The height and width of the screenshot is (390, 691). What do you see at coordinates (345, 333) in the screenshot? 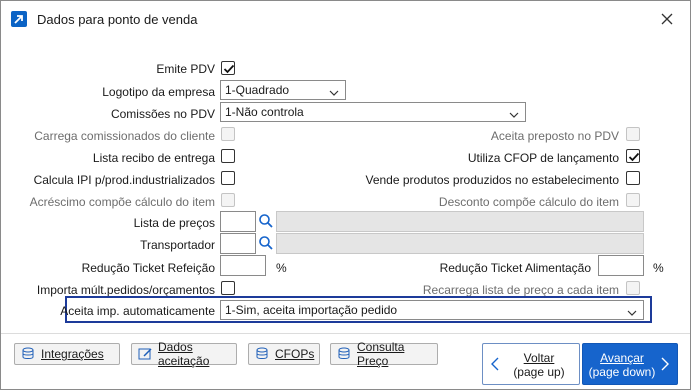
I see `footer-divider` at bounding box center [345, 333].